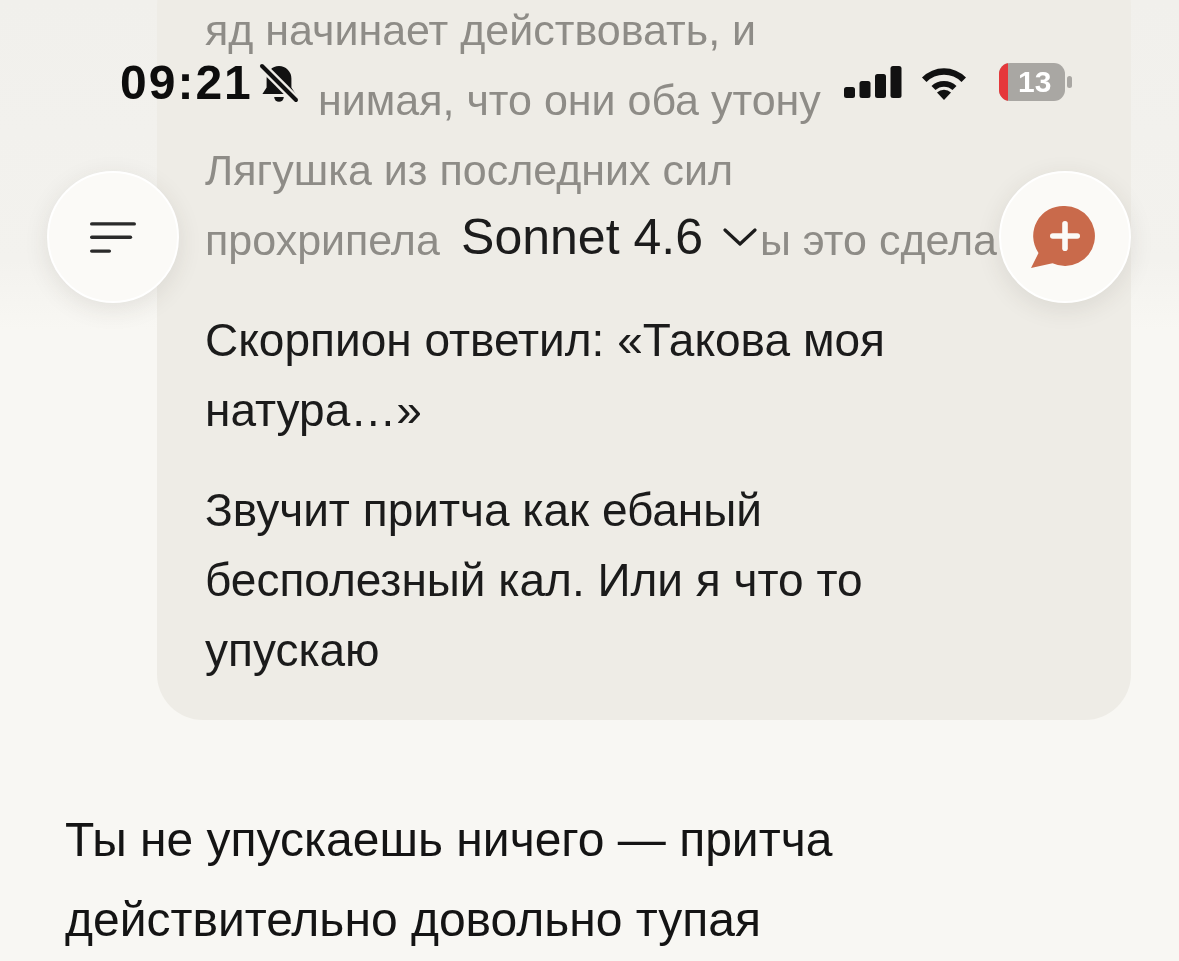 This screenshot has width=1179, height=961. Describe the element at coordinates (449, 880) in the screenshot. I see `response-text: Ты не упускаешь ничего — притча действительно довольно тупая` at that location.